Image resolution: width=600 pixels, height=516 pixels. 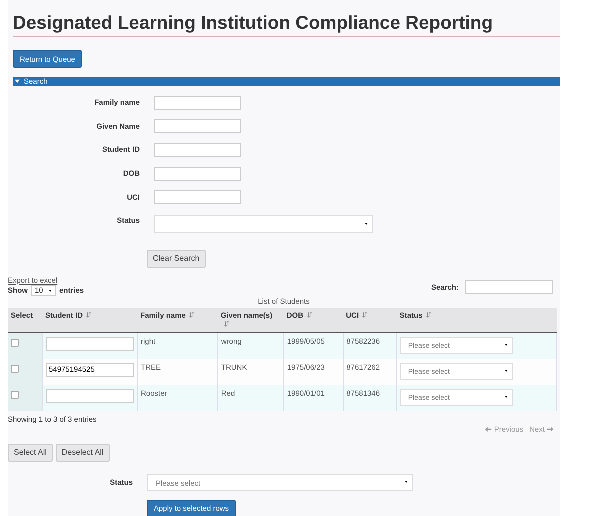 What do you see at coordinates (550, 429) in the screenshot?
I see `arrow-right-icon` at bounding box center [550, 429].